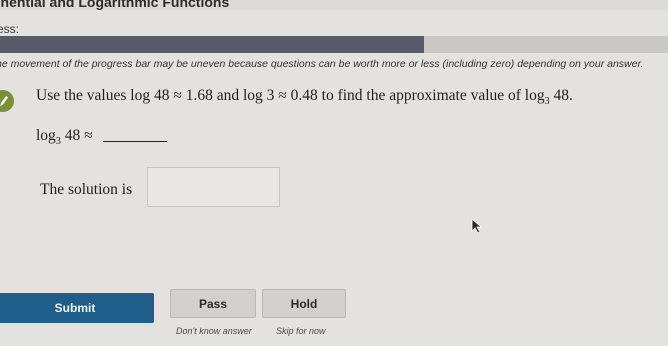 The width and height of the screenshot is (668, 346). I want to click on progress-label: ess:, so click(10, 29).